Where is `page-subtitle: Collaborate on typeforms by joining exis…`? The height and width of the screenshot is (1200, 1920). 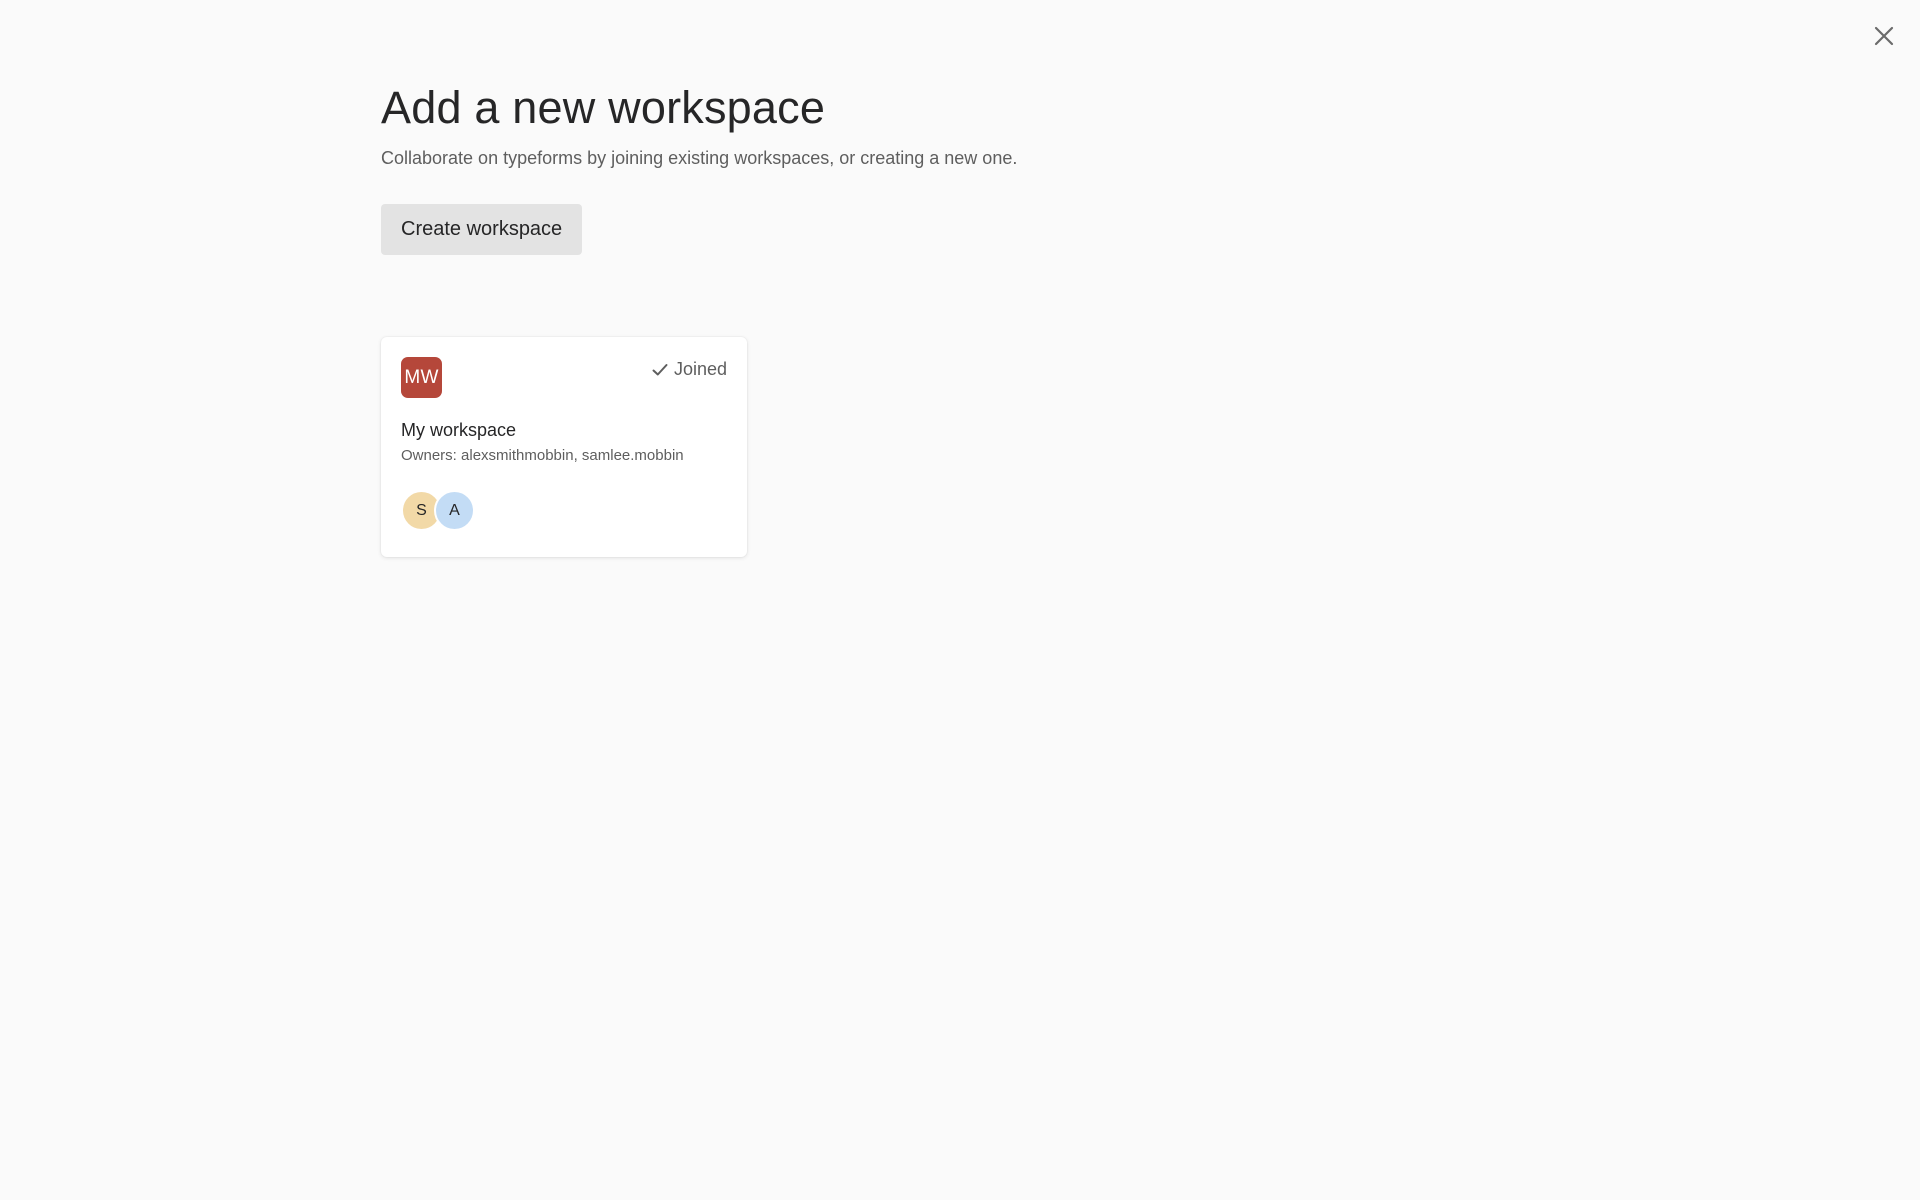 page-subtitle: Collaborate on typeforms by joining exis… is located at coordinates (699, 158).